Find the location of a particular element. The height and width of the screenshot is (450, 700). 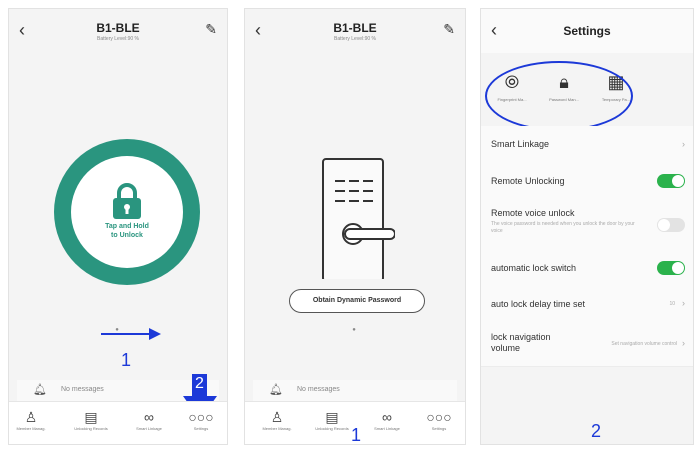

page-title: Settings is located at coordinates (587, 31).